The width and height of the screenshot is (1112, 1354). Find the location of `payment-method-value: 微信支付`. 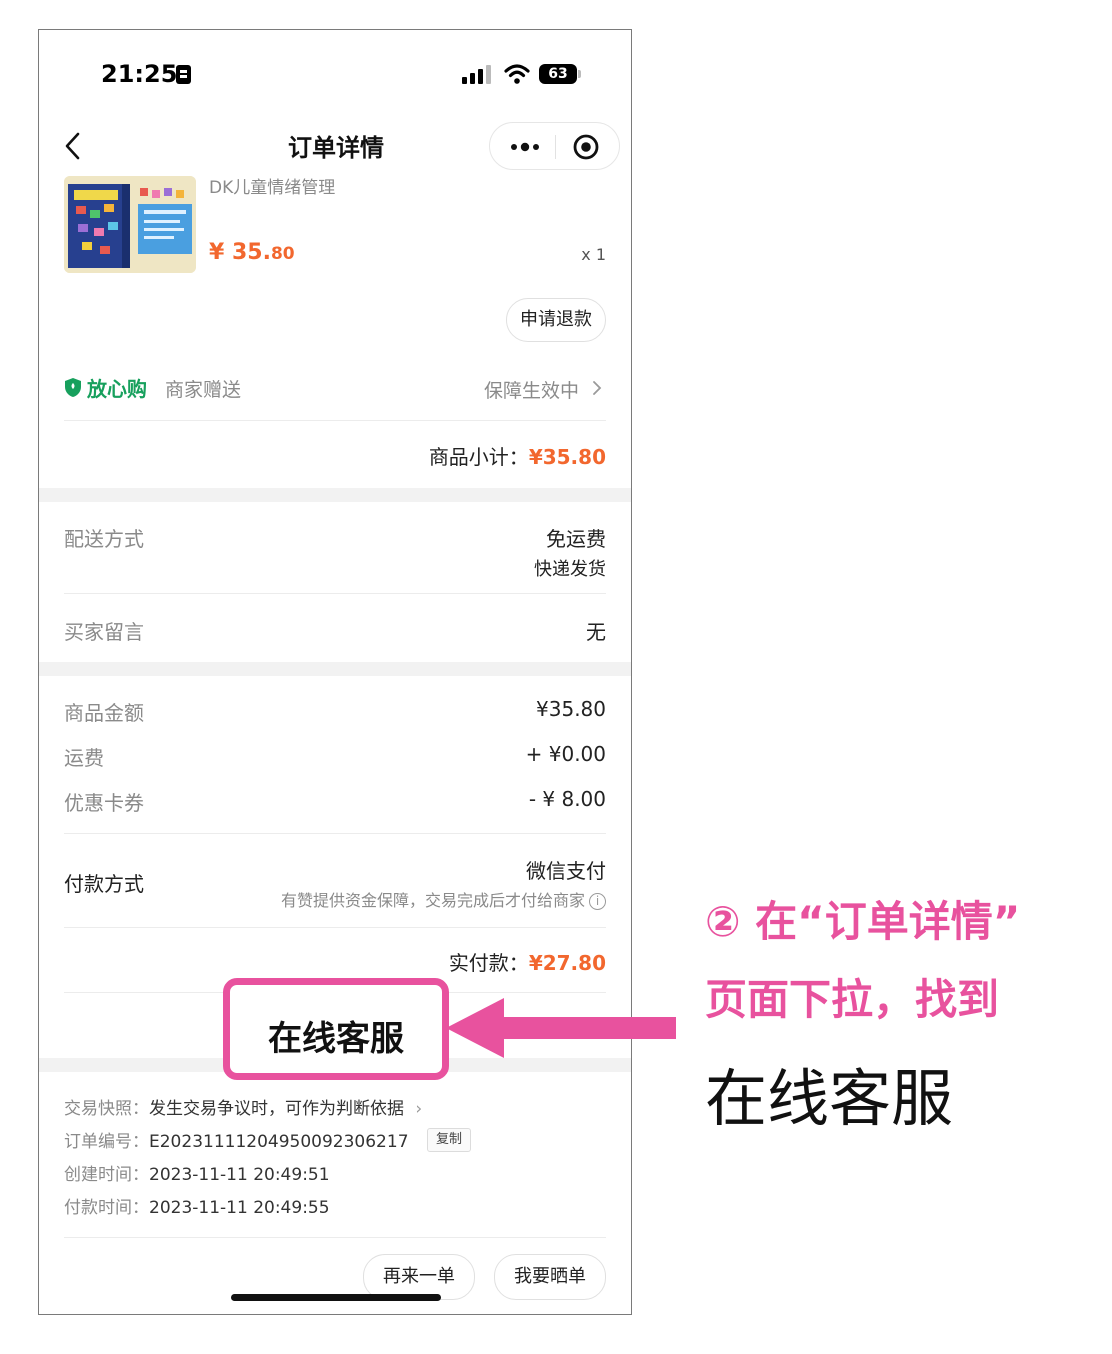

payment-method-value: 微信支付 is located at coordinates (566, 871).